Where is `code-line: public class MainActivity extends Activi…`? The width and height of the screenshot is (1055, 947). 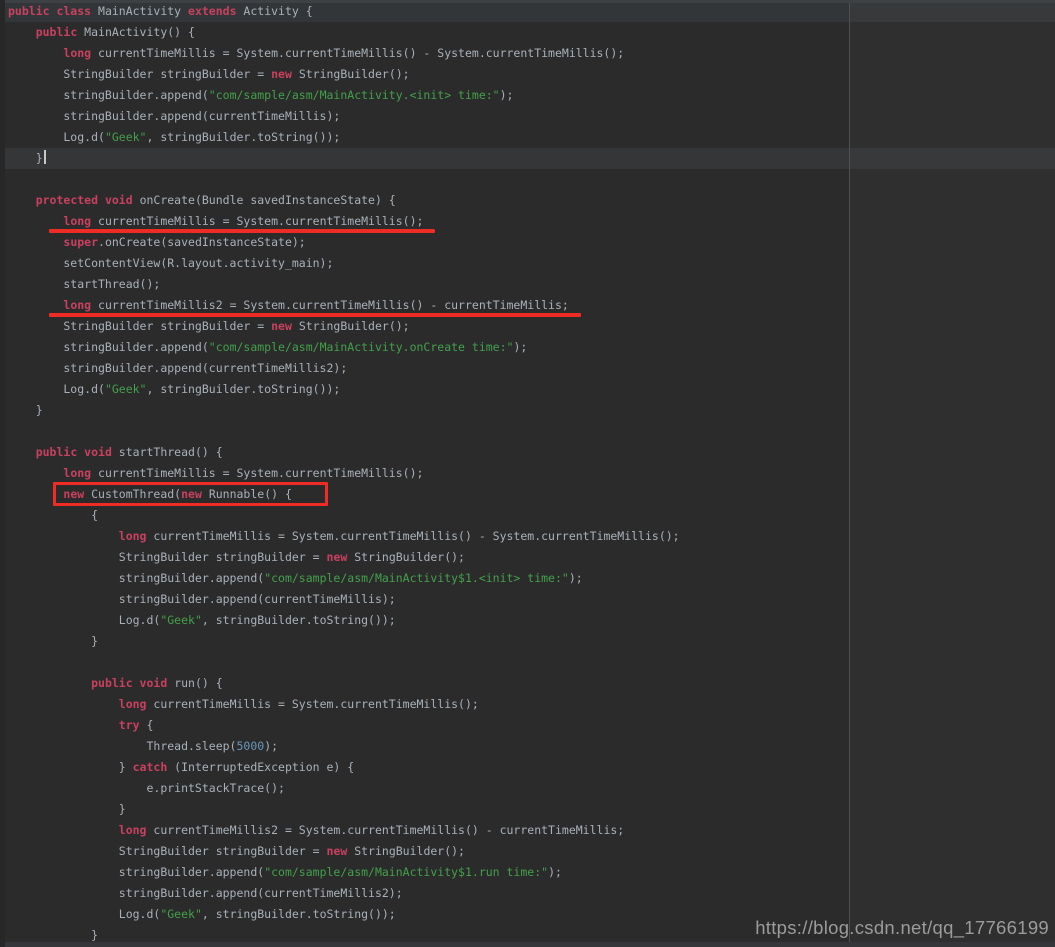 code-line: public class MainActivity extends Activi… is located at coordinates (527, 11).